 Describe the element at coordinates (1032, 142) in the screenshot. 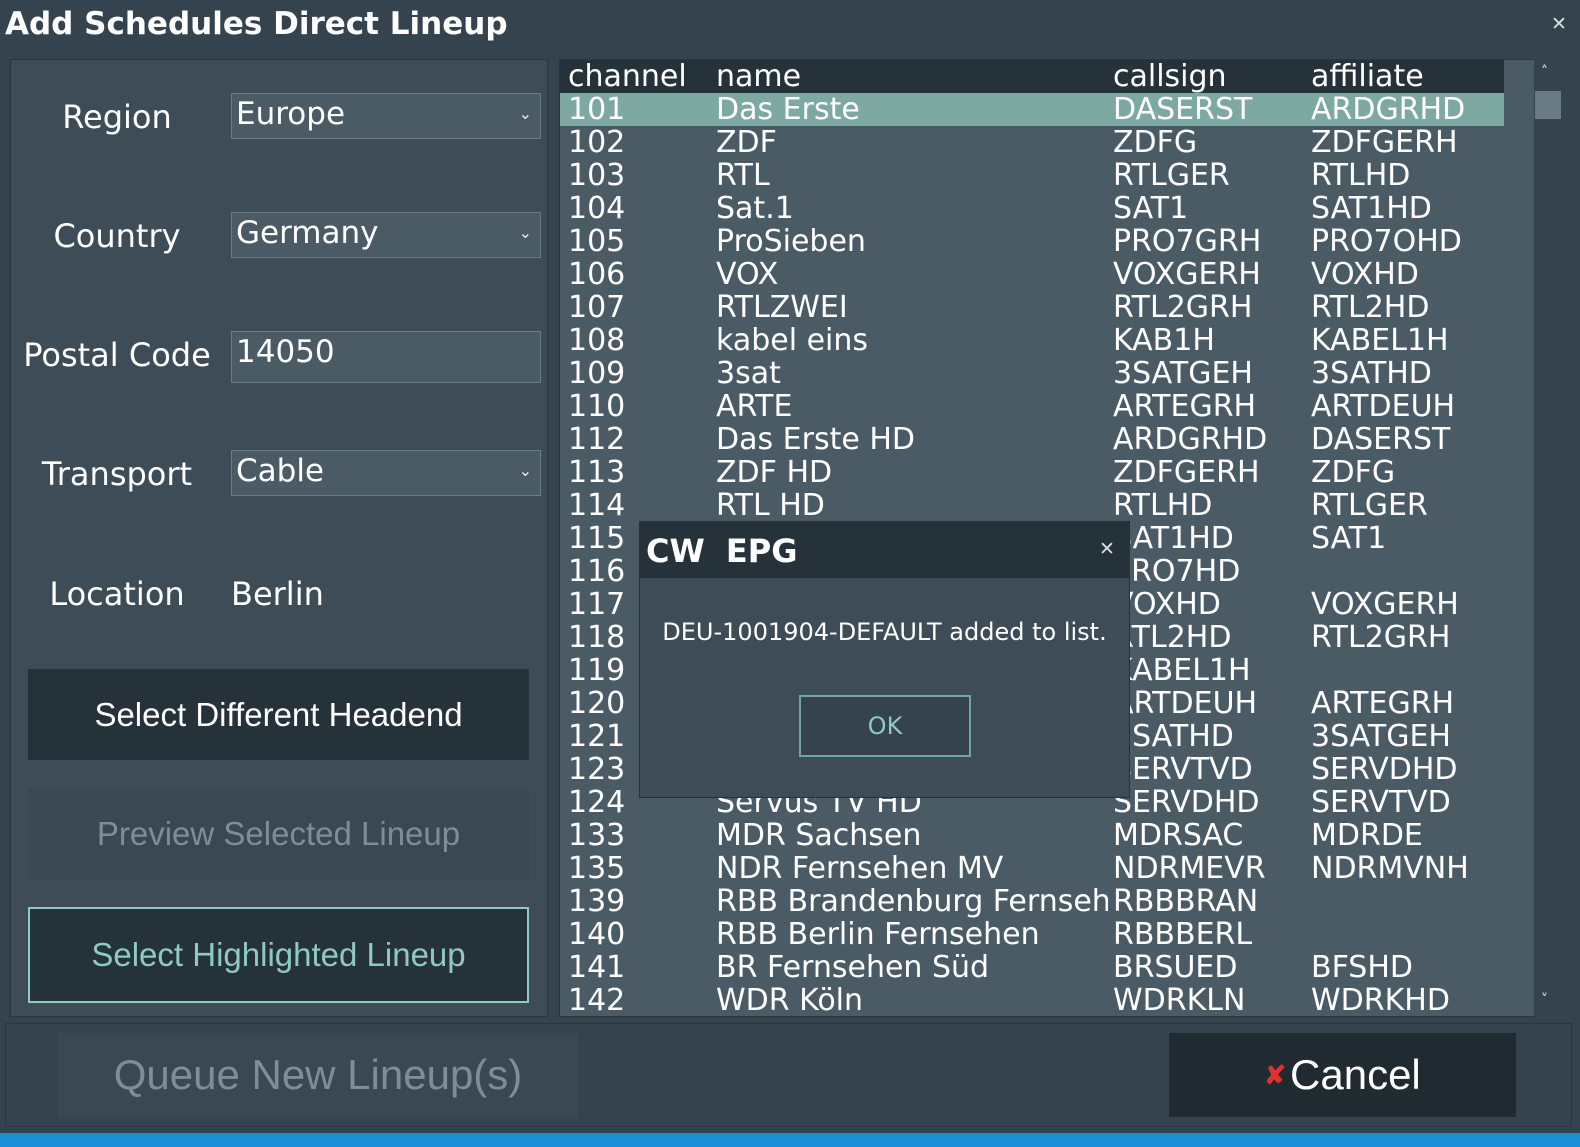

I see `table-row: 102 ZDF ZDFG ZDFGERH` at that location.